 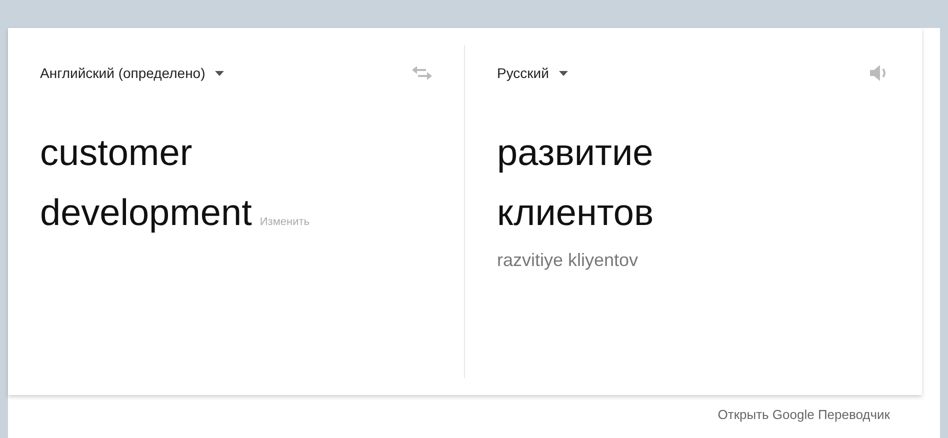 What do you see at coordinates (422, 73) in the screenshot?
I see `swap-icon` at bounding box center [422, 73].